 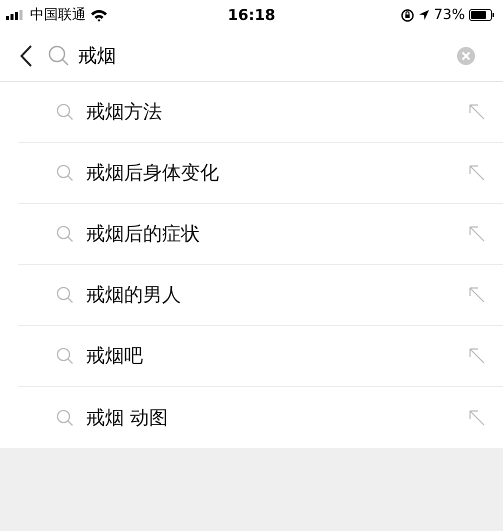 What do you see at coordinates (260, 112) in the screenshot?
I see `suggestion-item: 戒烟方法` at bounding box center [260, 112].